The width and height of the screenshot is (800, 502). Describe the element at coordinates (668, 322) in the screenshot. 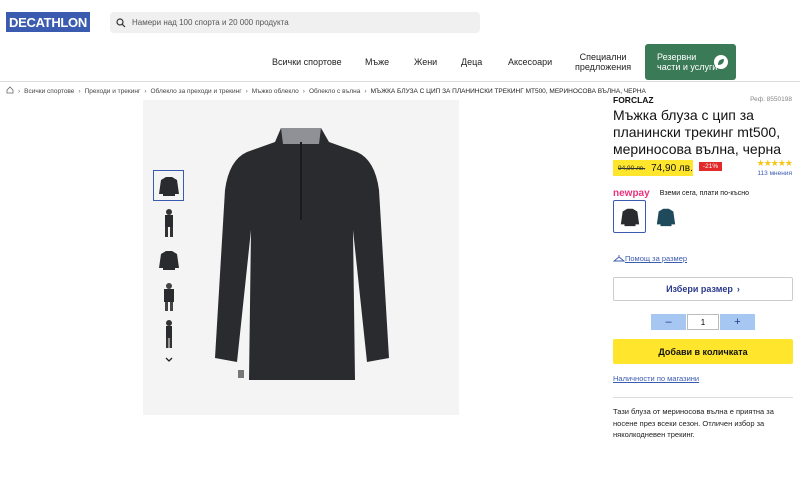

I see `decrease-quantity-button: –` at that location.